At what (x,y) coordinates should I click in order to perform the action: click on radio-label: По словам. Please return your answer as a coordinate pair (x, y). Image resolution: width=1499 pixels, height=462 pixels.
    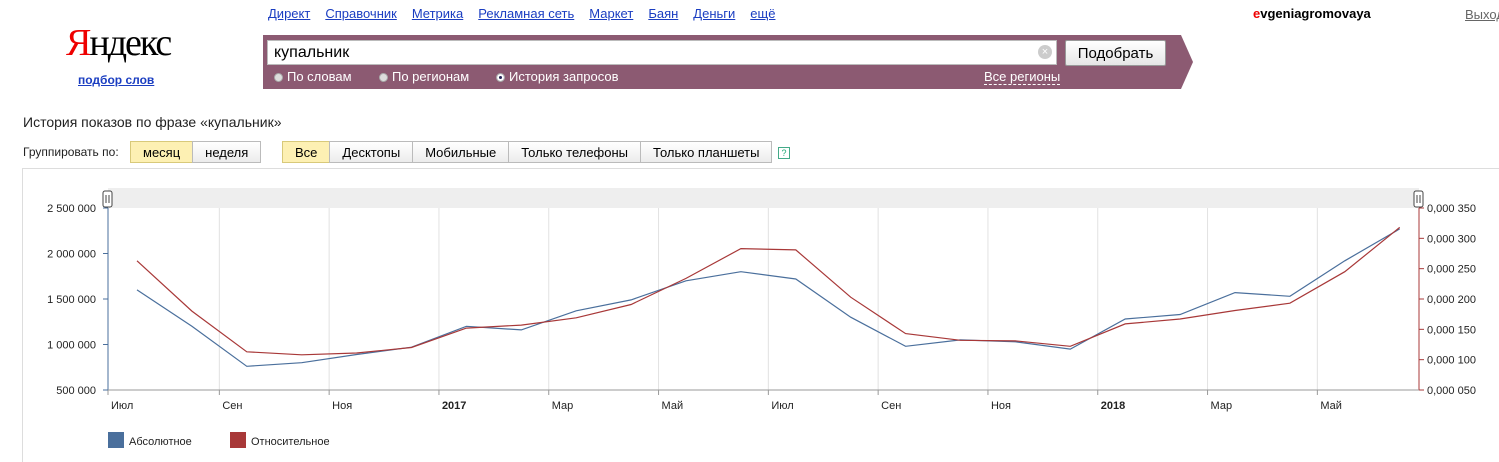
    Looking at the image, I should click on (319, 76).